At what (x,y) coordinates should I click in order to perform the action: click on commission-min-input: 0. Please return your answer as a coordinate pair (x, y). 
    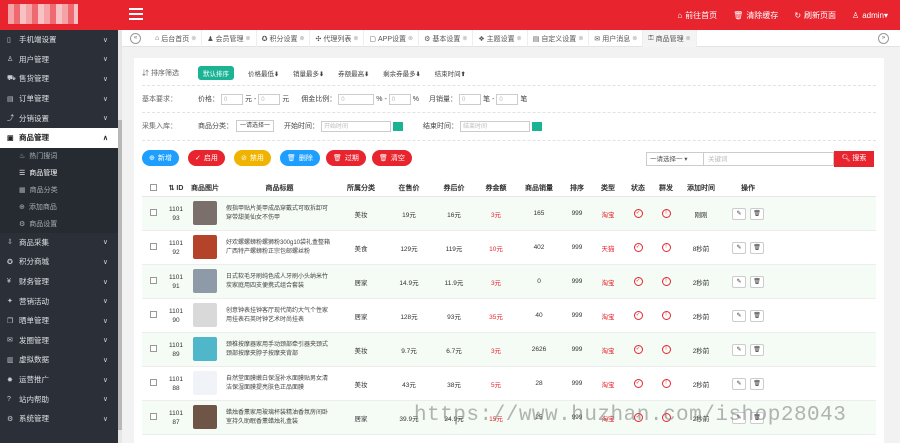
    Looking at the image, I should click on (356, 99).